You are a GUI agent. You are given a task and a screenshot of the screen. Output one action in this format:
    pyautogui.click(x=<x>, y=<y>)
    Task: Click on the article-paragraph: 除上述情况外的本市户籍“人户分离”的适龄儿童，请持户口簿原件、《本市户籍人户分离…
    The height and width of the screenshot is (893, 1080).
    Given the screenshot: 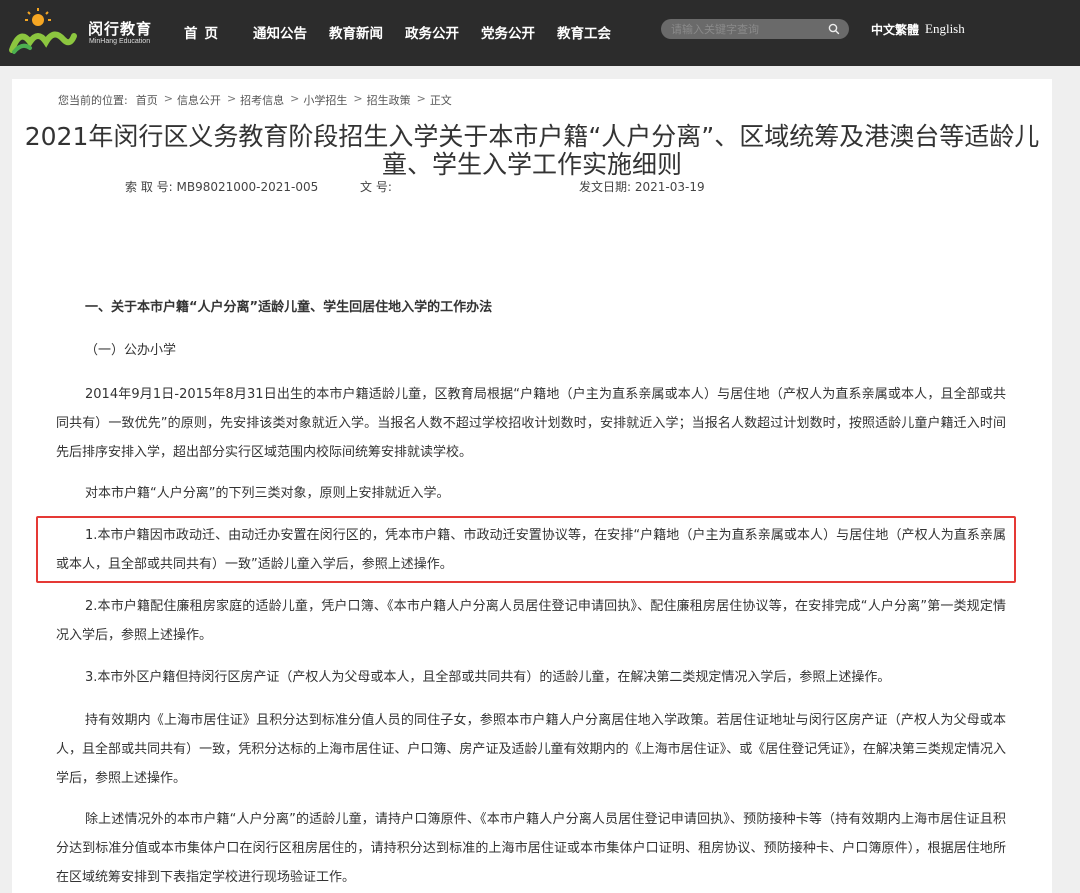 What is the action you would take?
    pyautogui.click(x=531, y=848)
    